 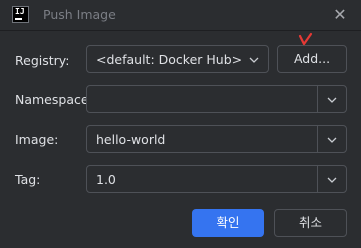 What do you see at coordinates (305, 39) in the screenshot?
I see `red-checkmark-annotation` at bounding box center [305, 39].